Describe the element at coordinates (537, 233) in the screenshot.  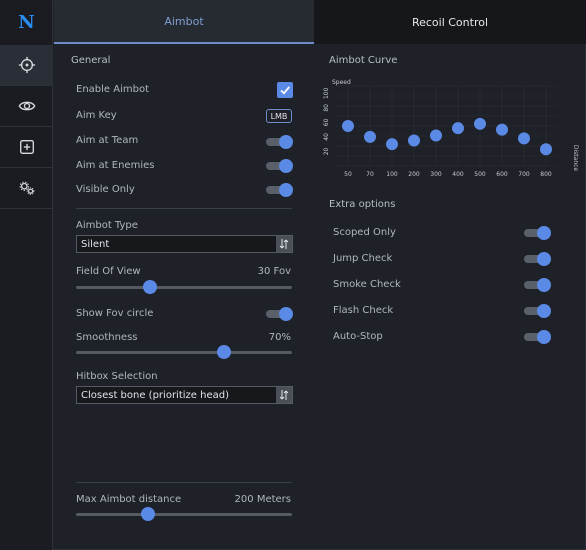
I see `scoped-only-toggle` at that location.